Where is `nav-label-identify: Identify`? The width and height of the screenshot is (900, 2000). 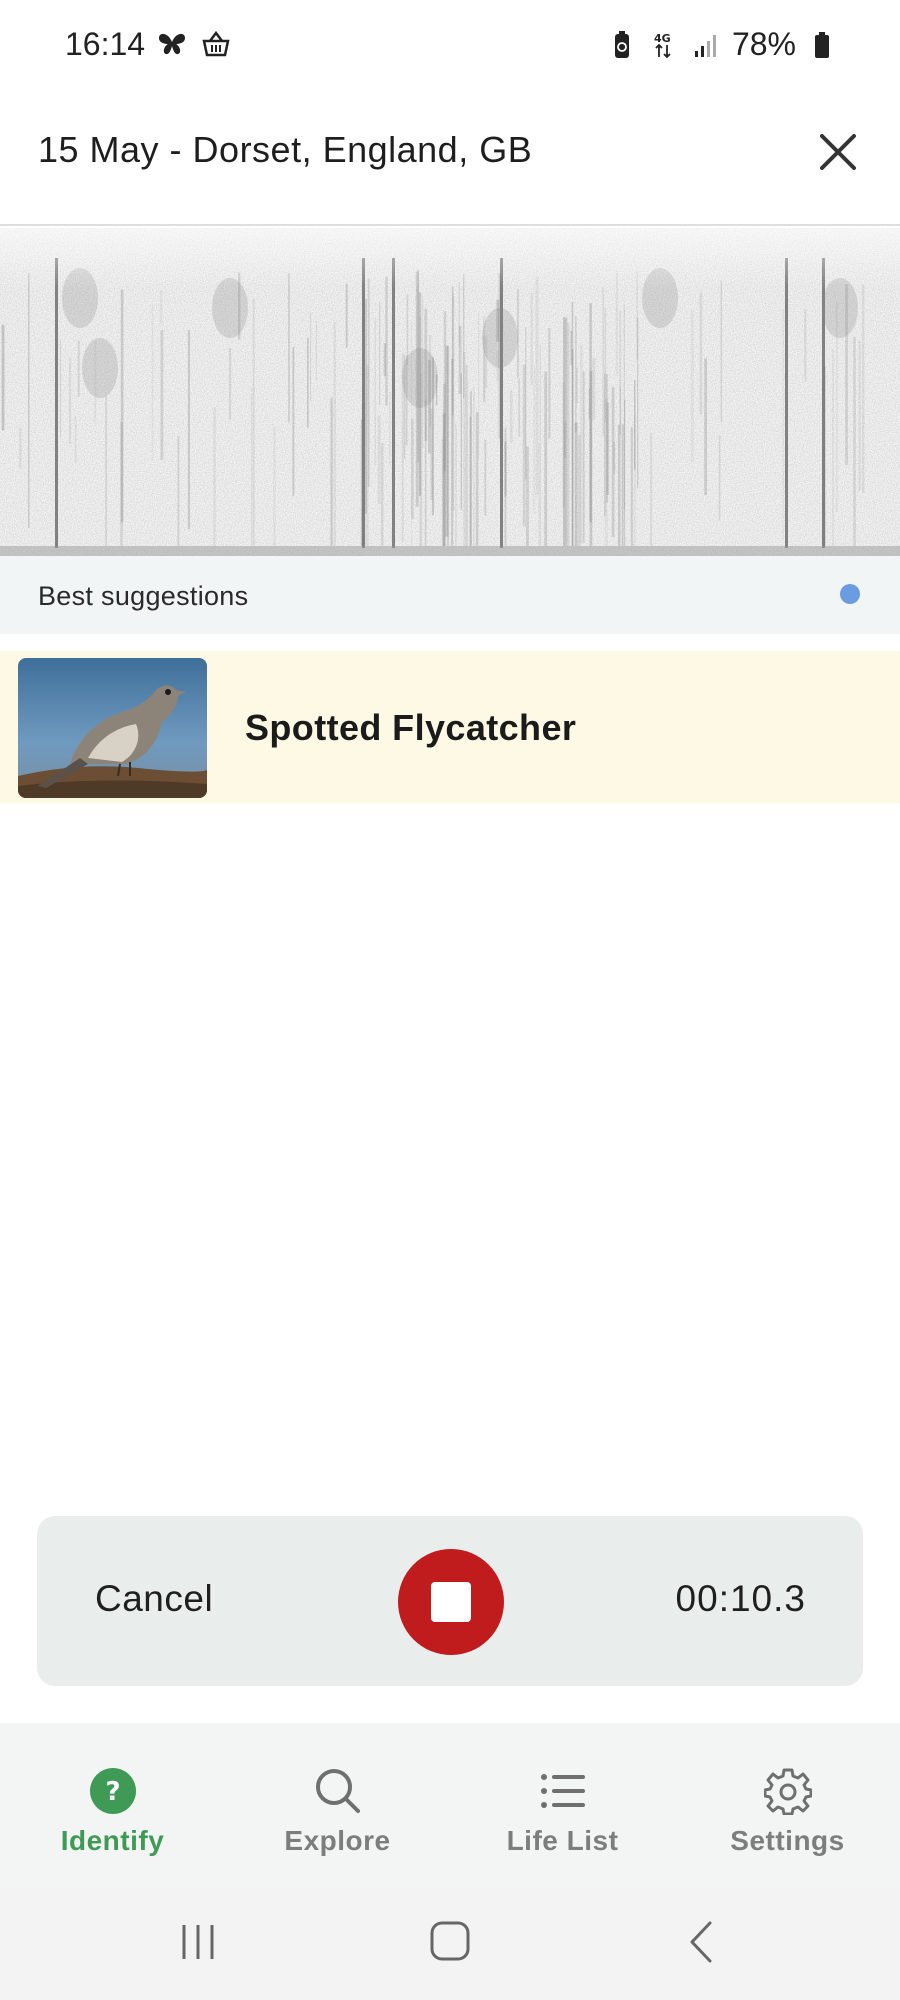 nav-label-identify: Identify is located at coordinates (112, 1840).